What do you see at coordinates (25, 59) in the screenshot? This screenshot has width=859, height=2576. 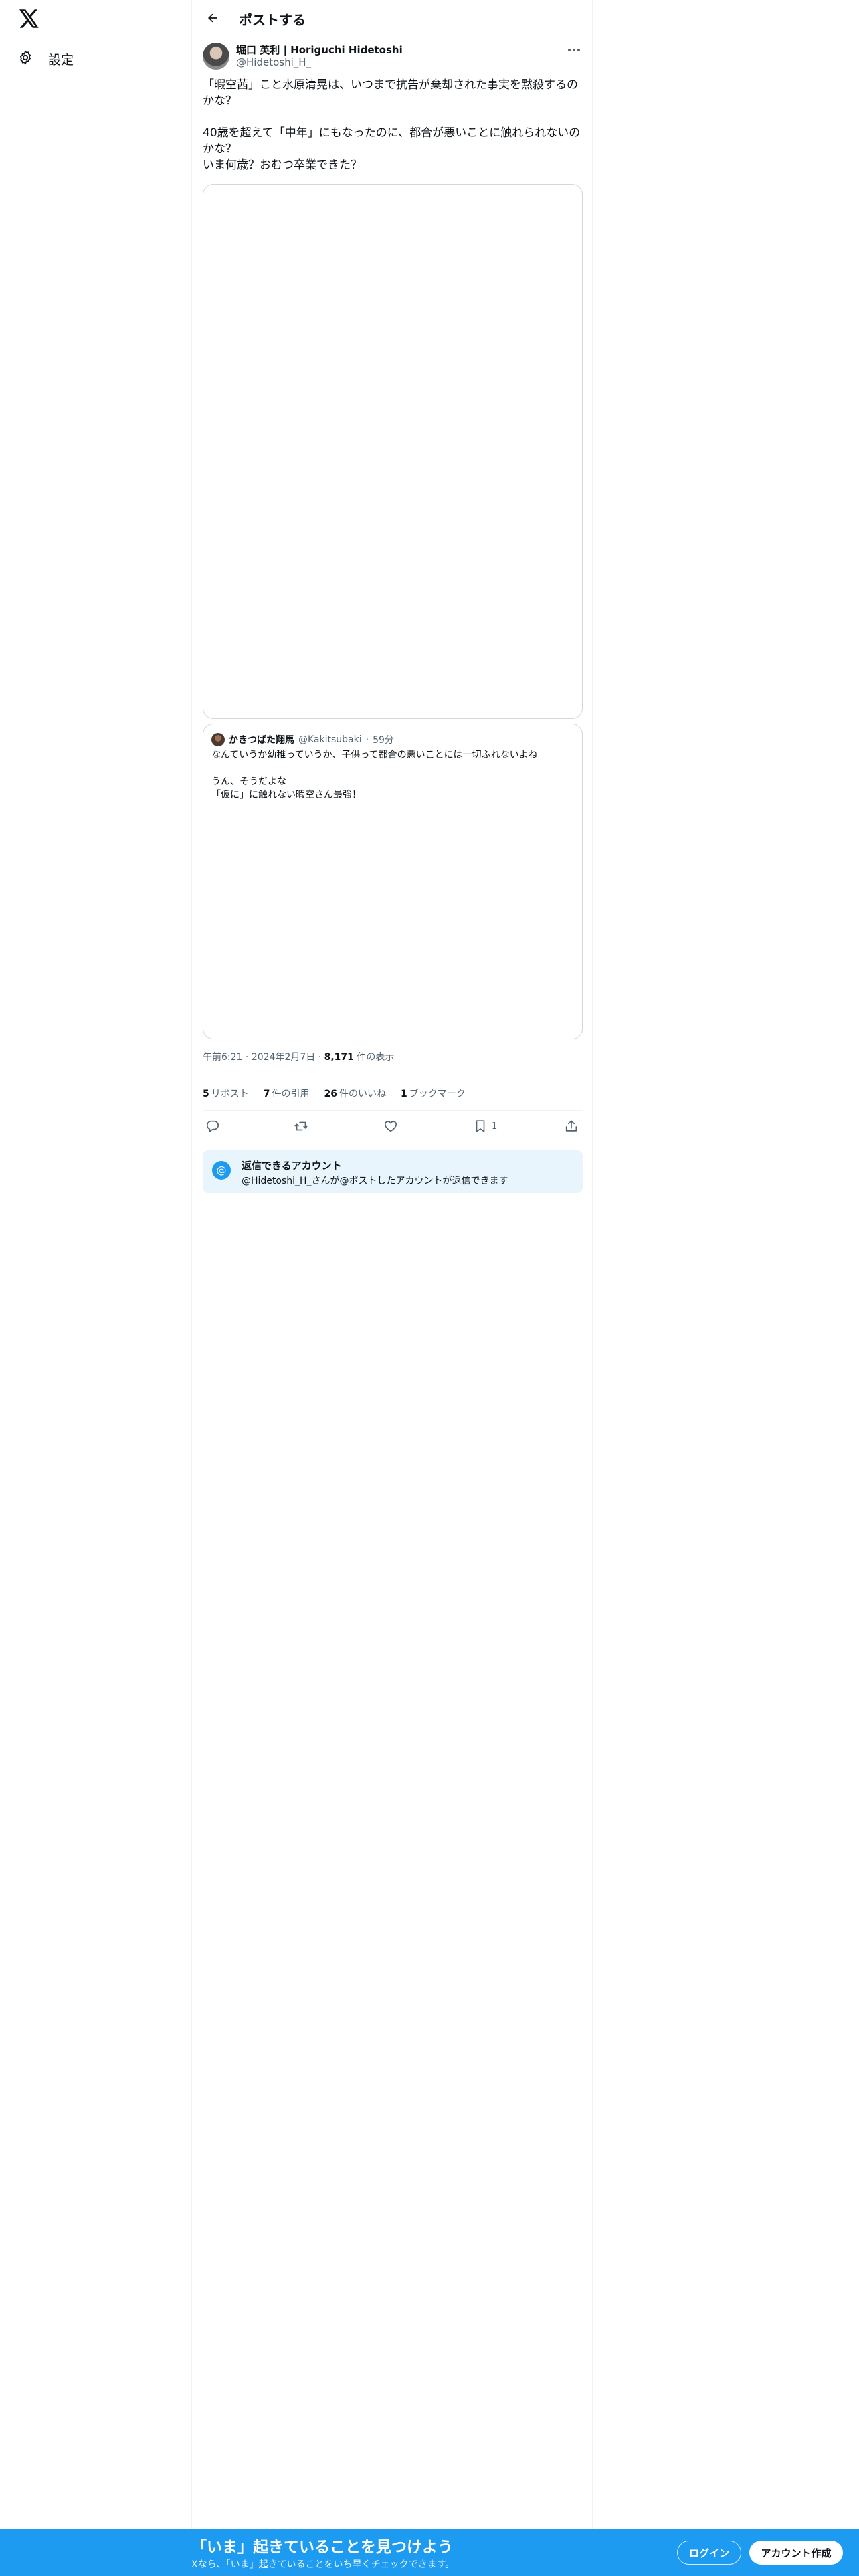 I see `gear-icon` at bounding box center [25, 59].